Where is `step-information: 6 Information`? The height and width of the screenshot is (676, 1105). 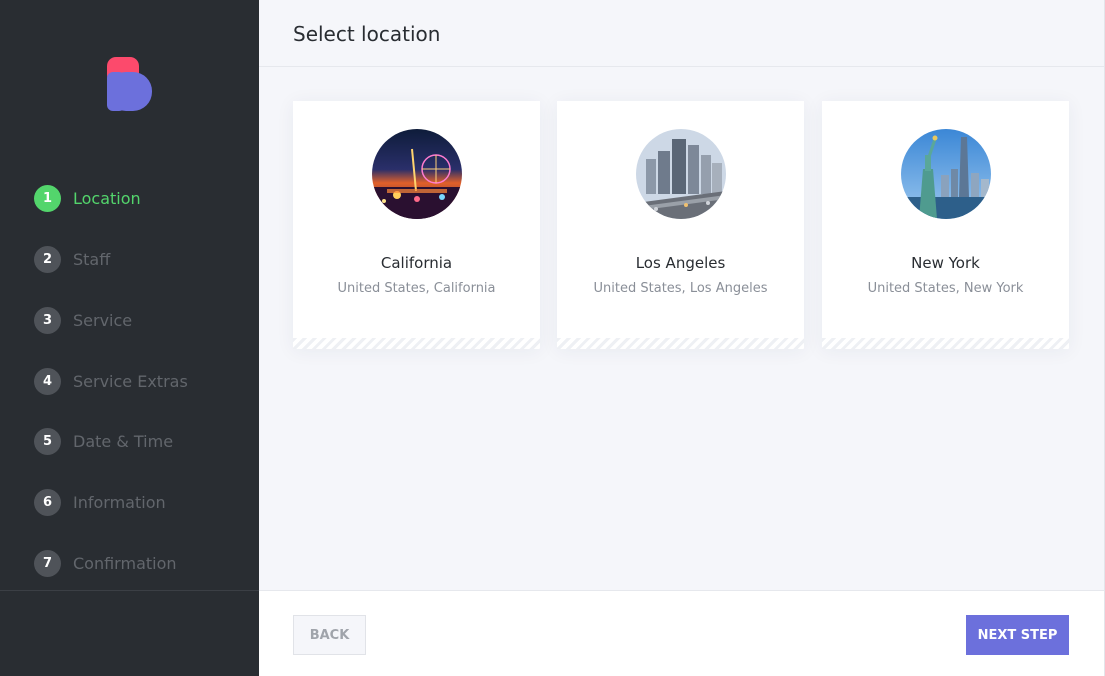 step-information: 6 Information is located at coordinates (144, 502).